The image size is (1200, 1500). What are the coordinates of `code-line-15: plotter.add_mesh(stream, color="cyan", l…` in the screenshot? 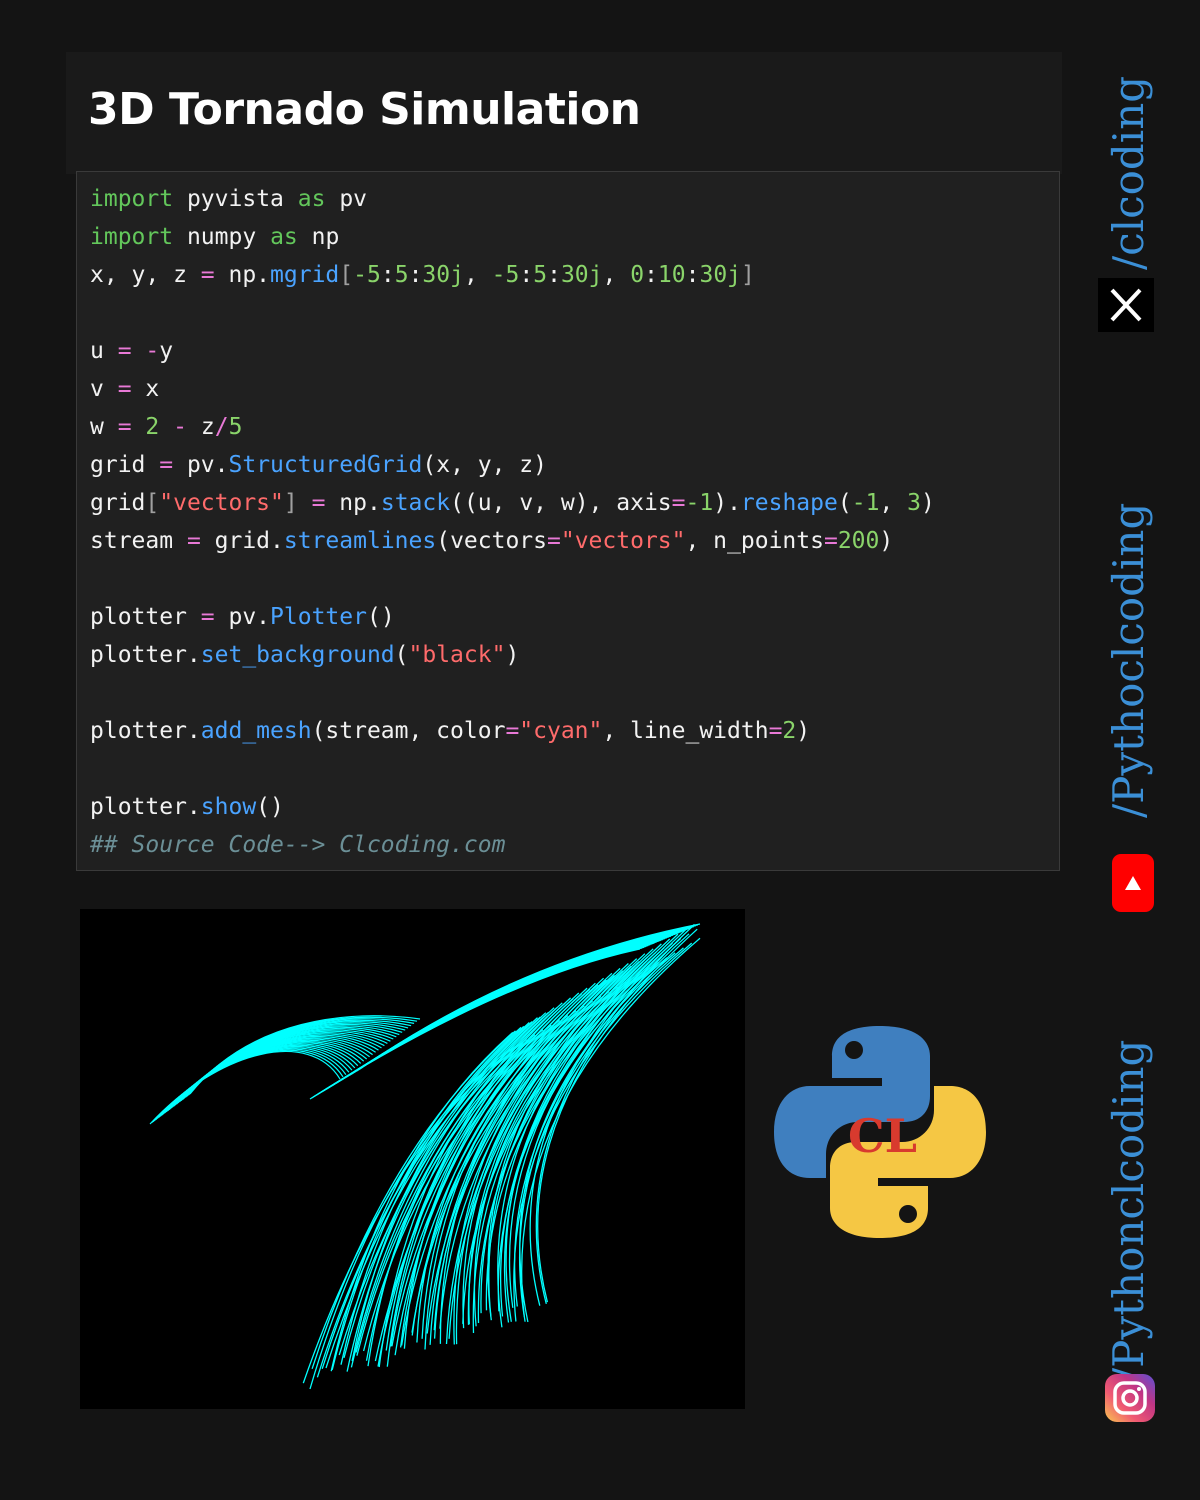 It's located at (450, 731).